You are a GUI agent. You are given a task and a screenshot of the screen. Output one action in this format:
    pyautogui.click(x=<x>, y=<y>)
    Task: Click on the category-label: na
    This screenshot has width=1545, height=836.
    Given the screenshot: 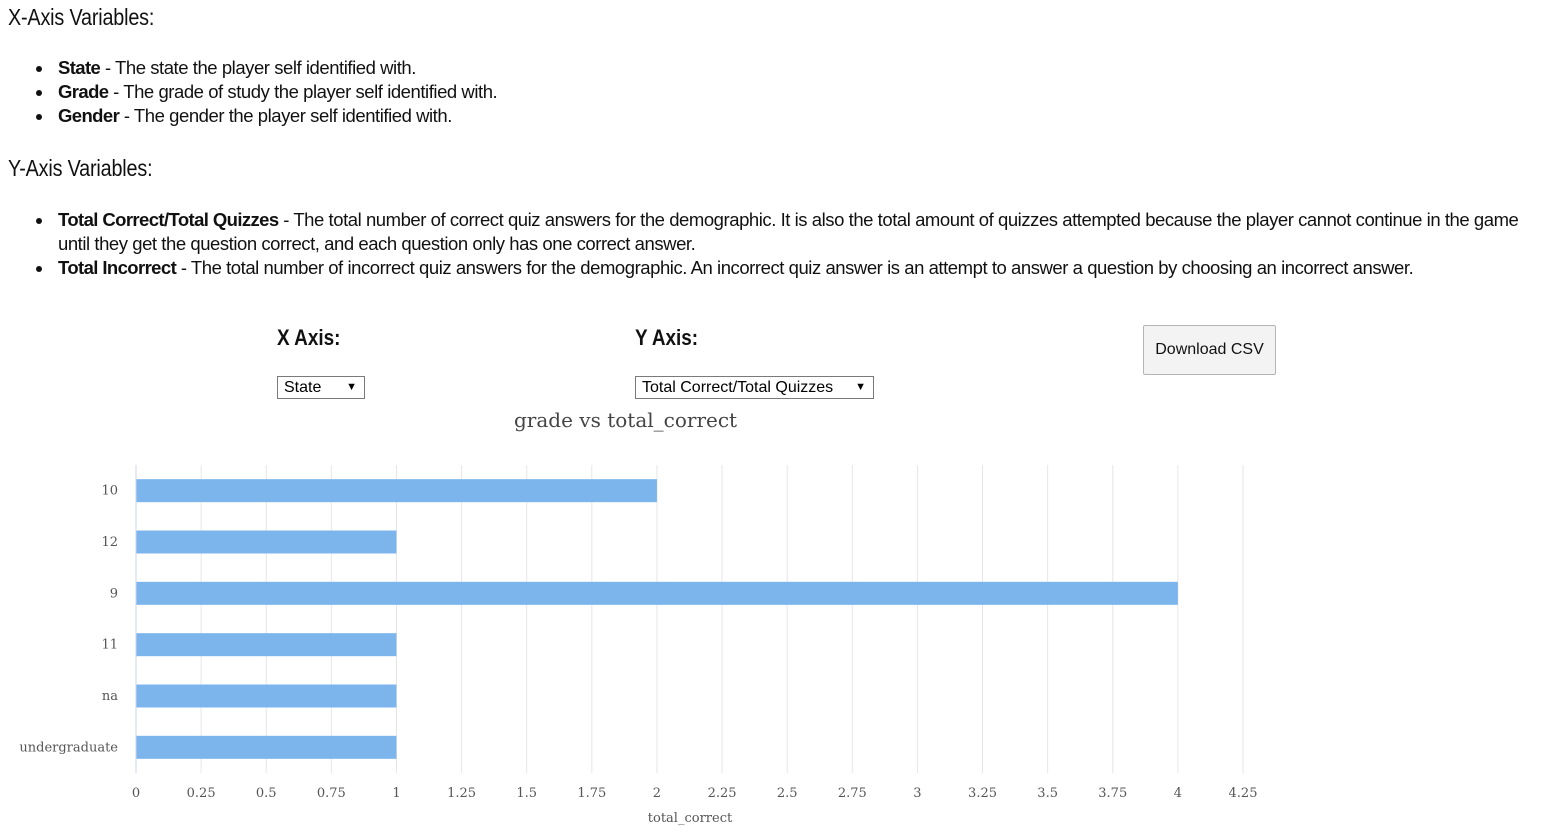 What is the action you would take?
    pyautogui.click(x=110, y=696)
    